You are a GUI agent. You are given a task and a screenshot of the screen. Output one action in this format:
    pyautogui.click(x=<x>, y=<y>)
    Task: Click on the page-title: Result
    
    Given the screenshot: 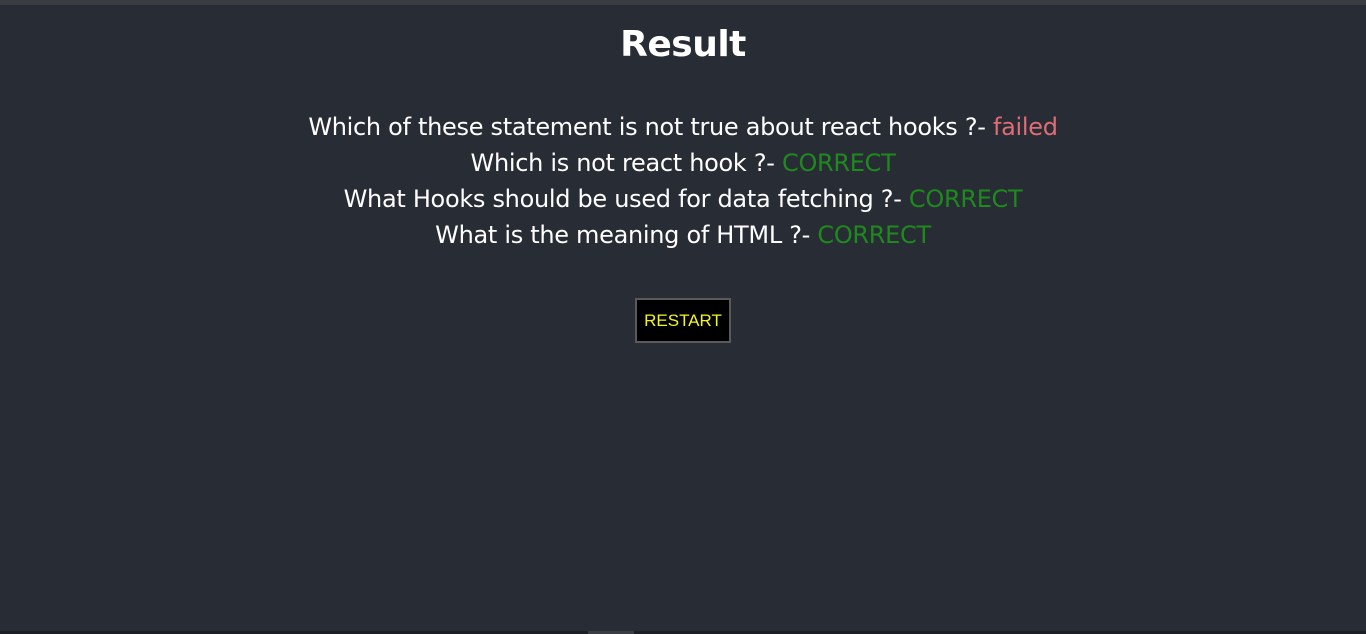 What is the action you would take?
    pyautogui.click(x=683, y=44)
    